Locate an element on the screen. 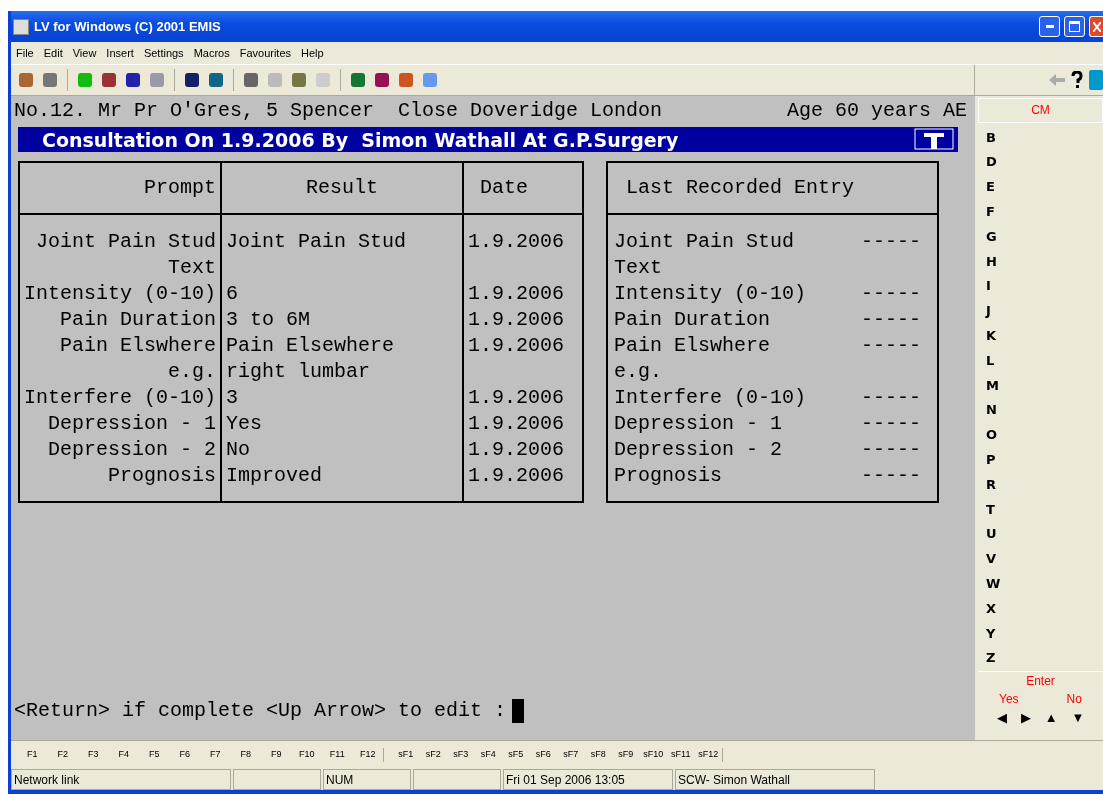 The height and width of the screenshot is (798, 1103). index-letter: V is located at coordinates (1044, 559).